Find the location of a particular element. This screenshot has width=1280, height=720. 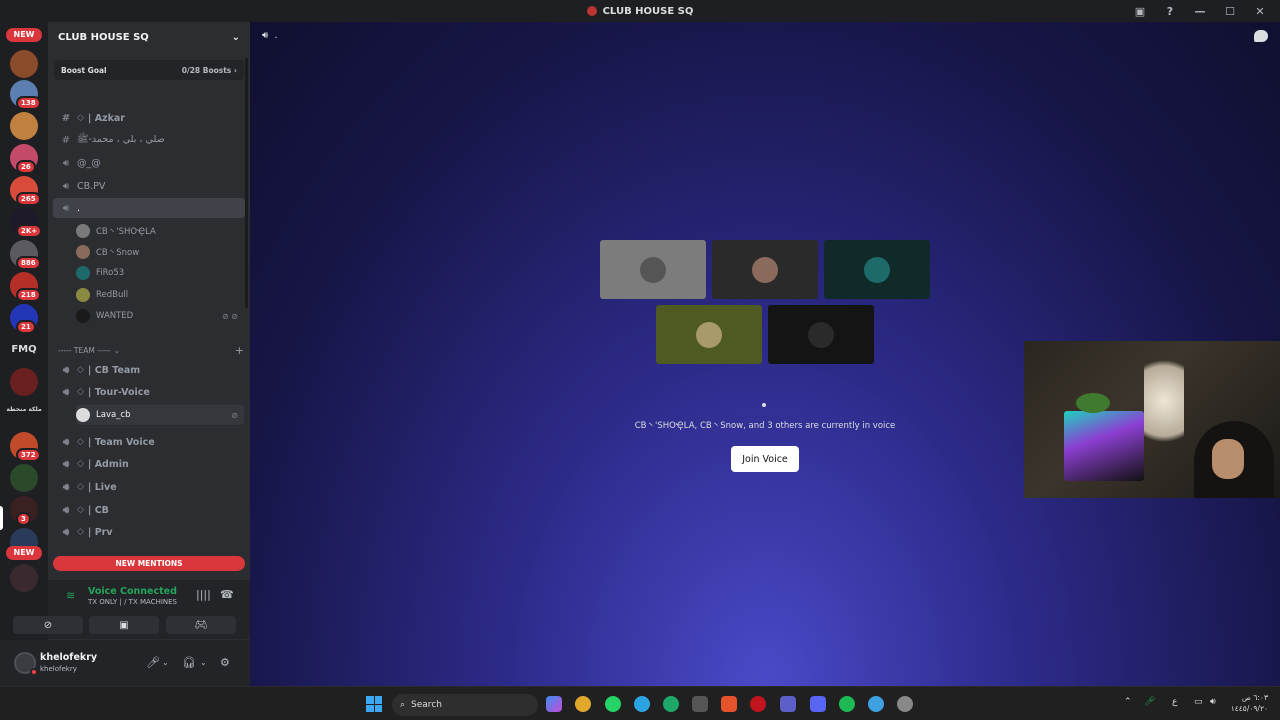

channel-at-at: 🔊︎ @_@ is located at coordinates (149, 163).